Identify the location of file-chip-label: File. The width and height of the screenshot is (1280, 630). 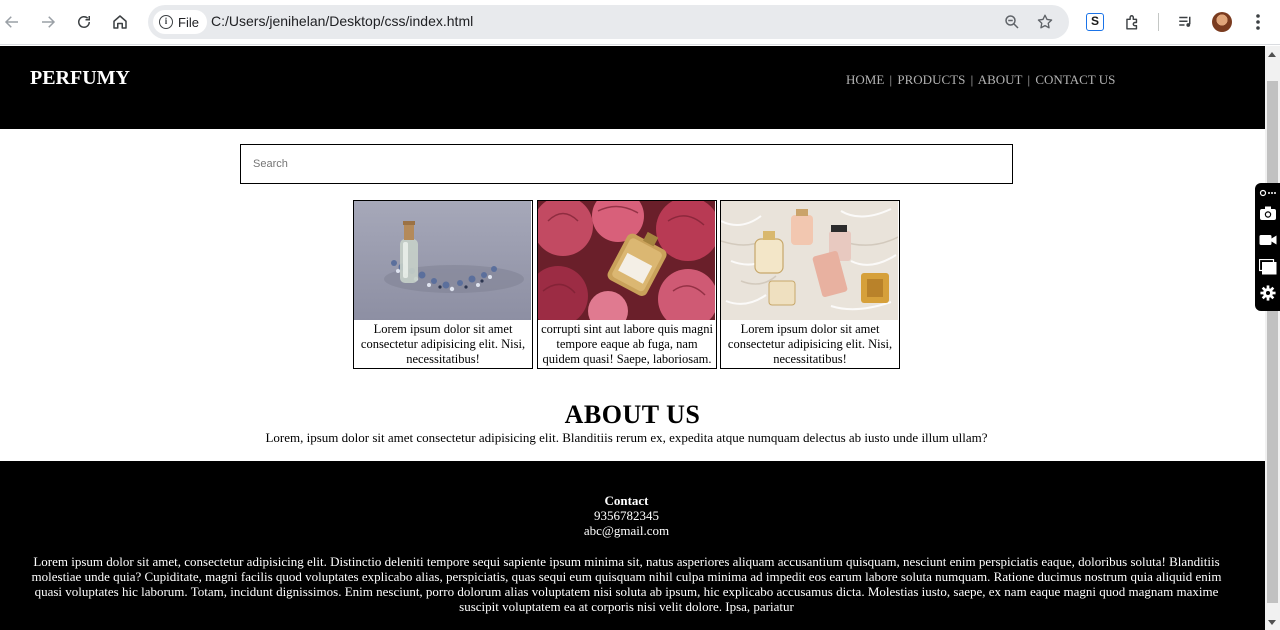
(188, 22).